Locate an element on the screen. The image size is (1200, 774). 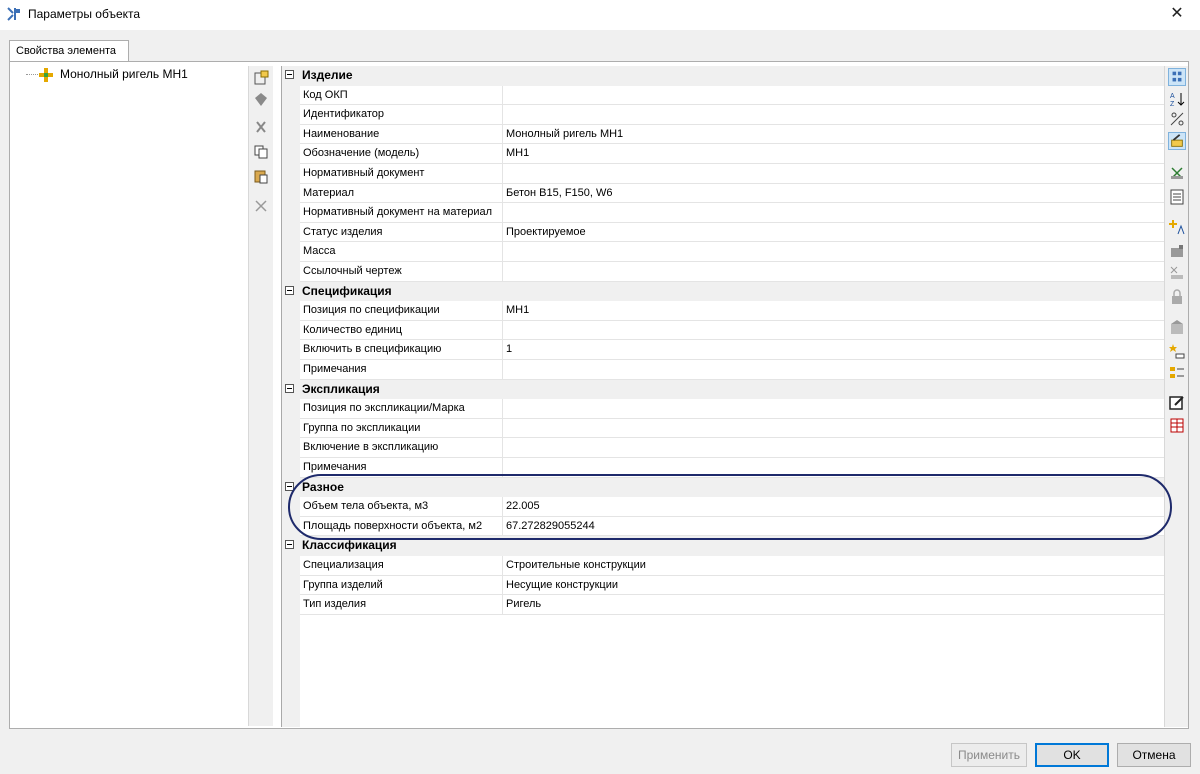
cut-icon is located at coordinates (261, 128).